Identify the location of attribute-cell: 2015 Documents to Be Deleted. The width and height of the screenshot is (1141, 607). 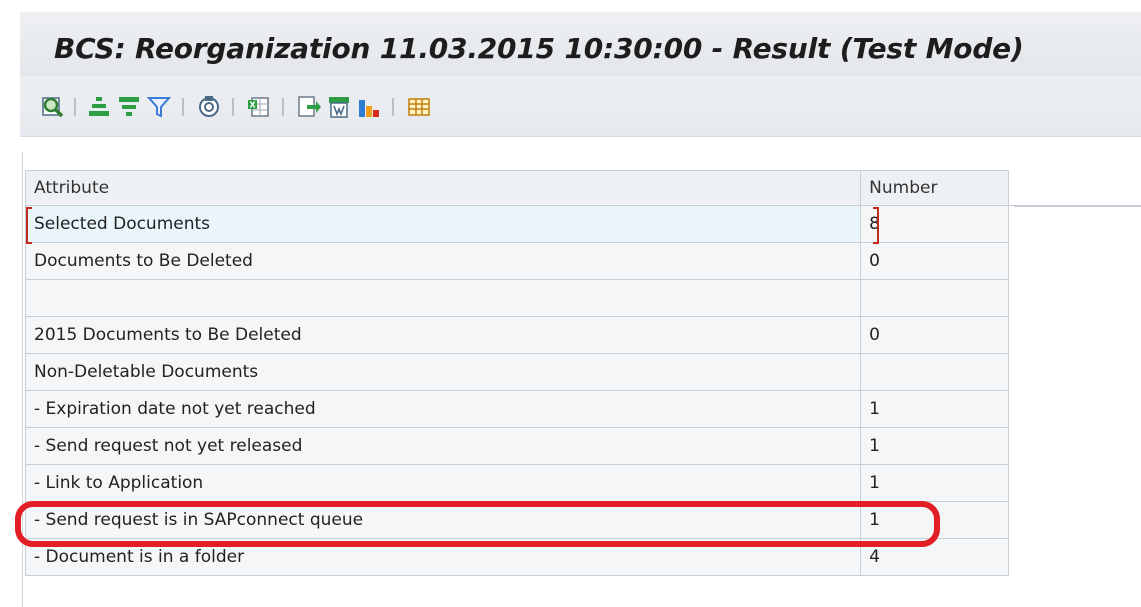
(443, 335).